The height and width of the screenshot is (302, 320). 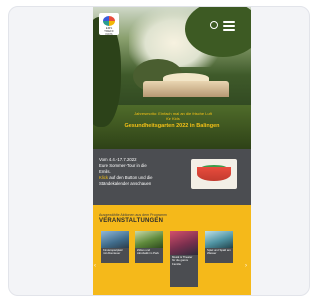 I want to click on info-image-button, so click(x=214, y=174).